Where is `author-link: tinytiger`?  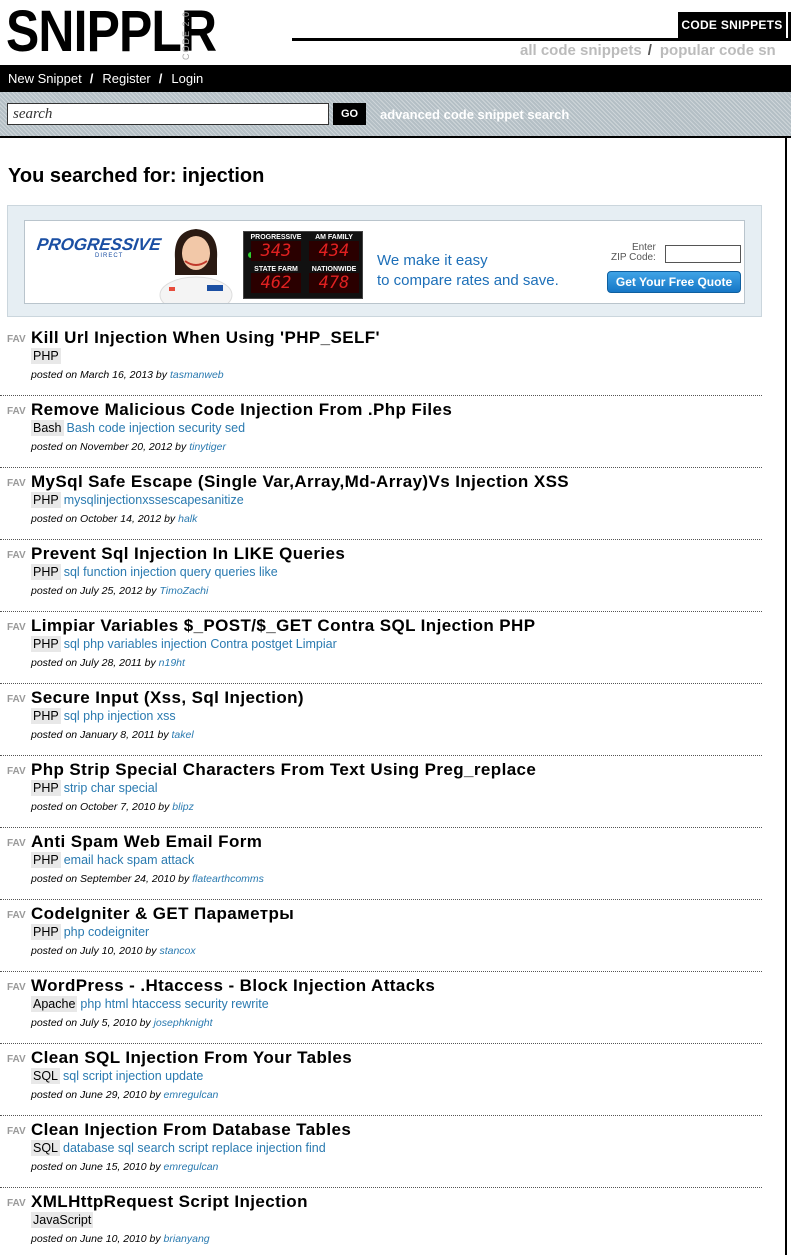 author-link: tinytiger is located at coordinates (207, 447).